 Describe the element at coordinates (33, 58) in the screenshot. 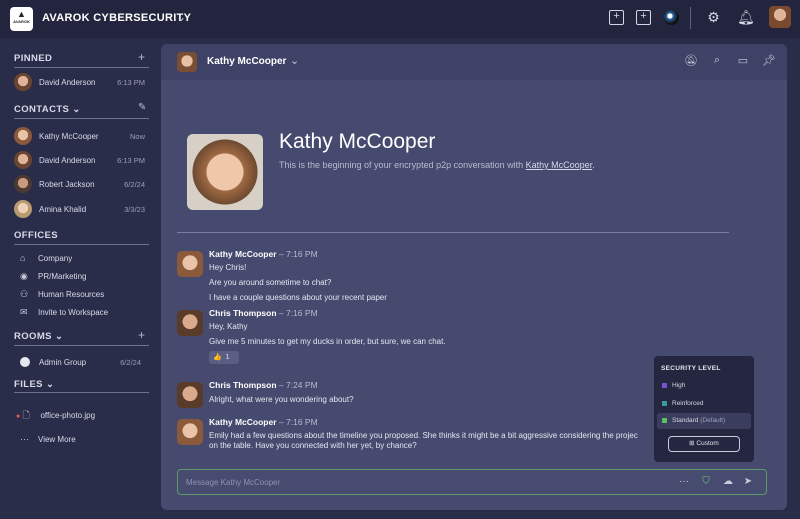

I see `pinned-header: PINNED` at that location.